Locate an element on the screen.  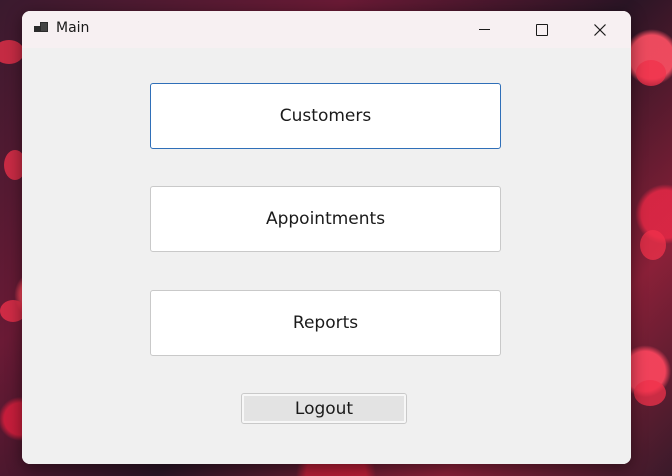
app-icon is located at coordinates (41, 28).